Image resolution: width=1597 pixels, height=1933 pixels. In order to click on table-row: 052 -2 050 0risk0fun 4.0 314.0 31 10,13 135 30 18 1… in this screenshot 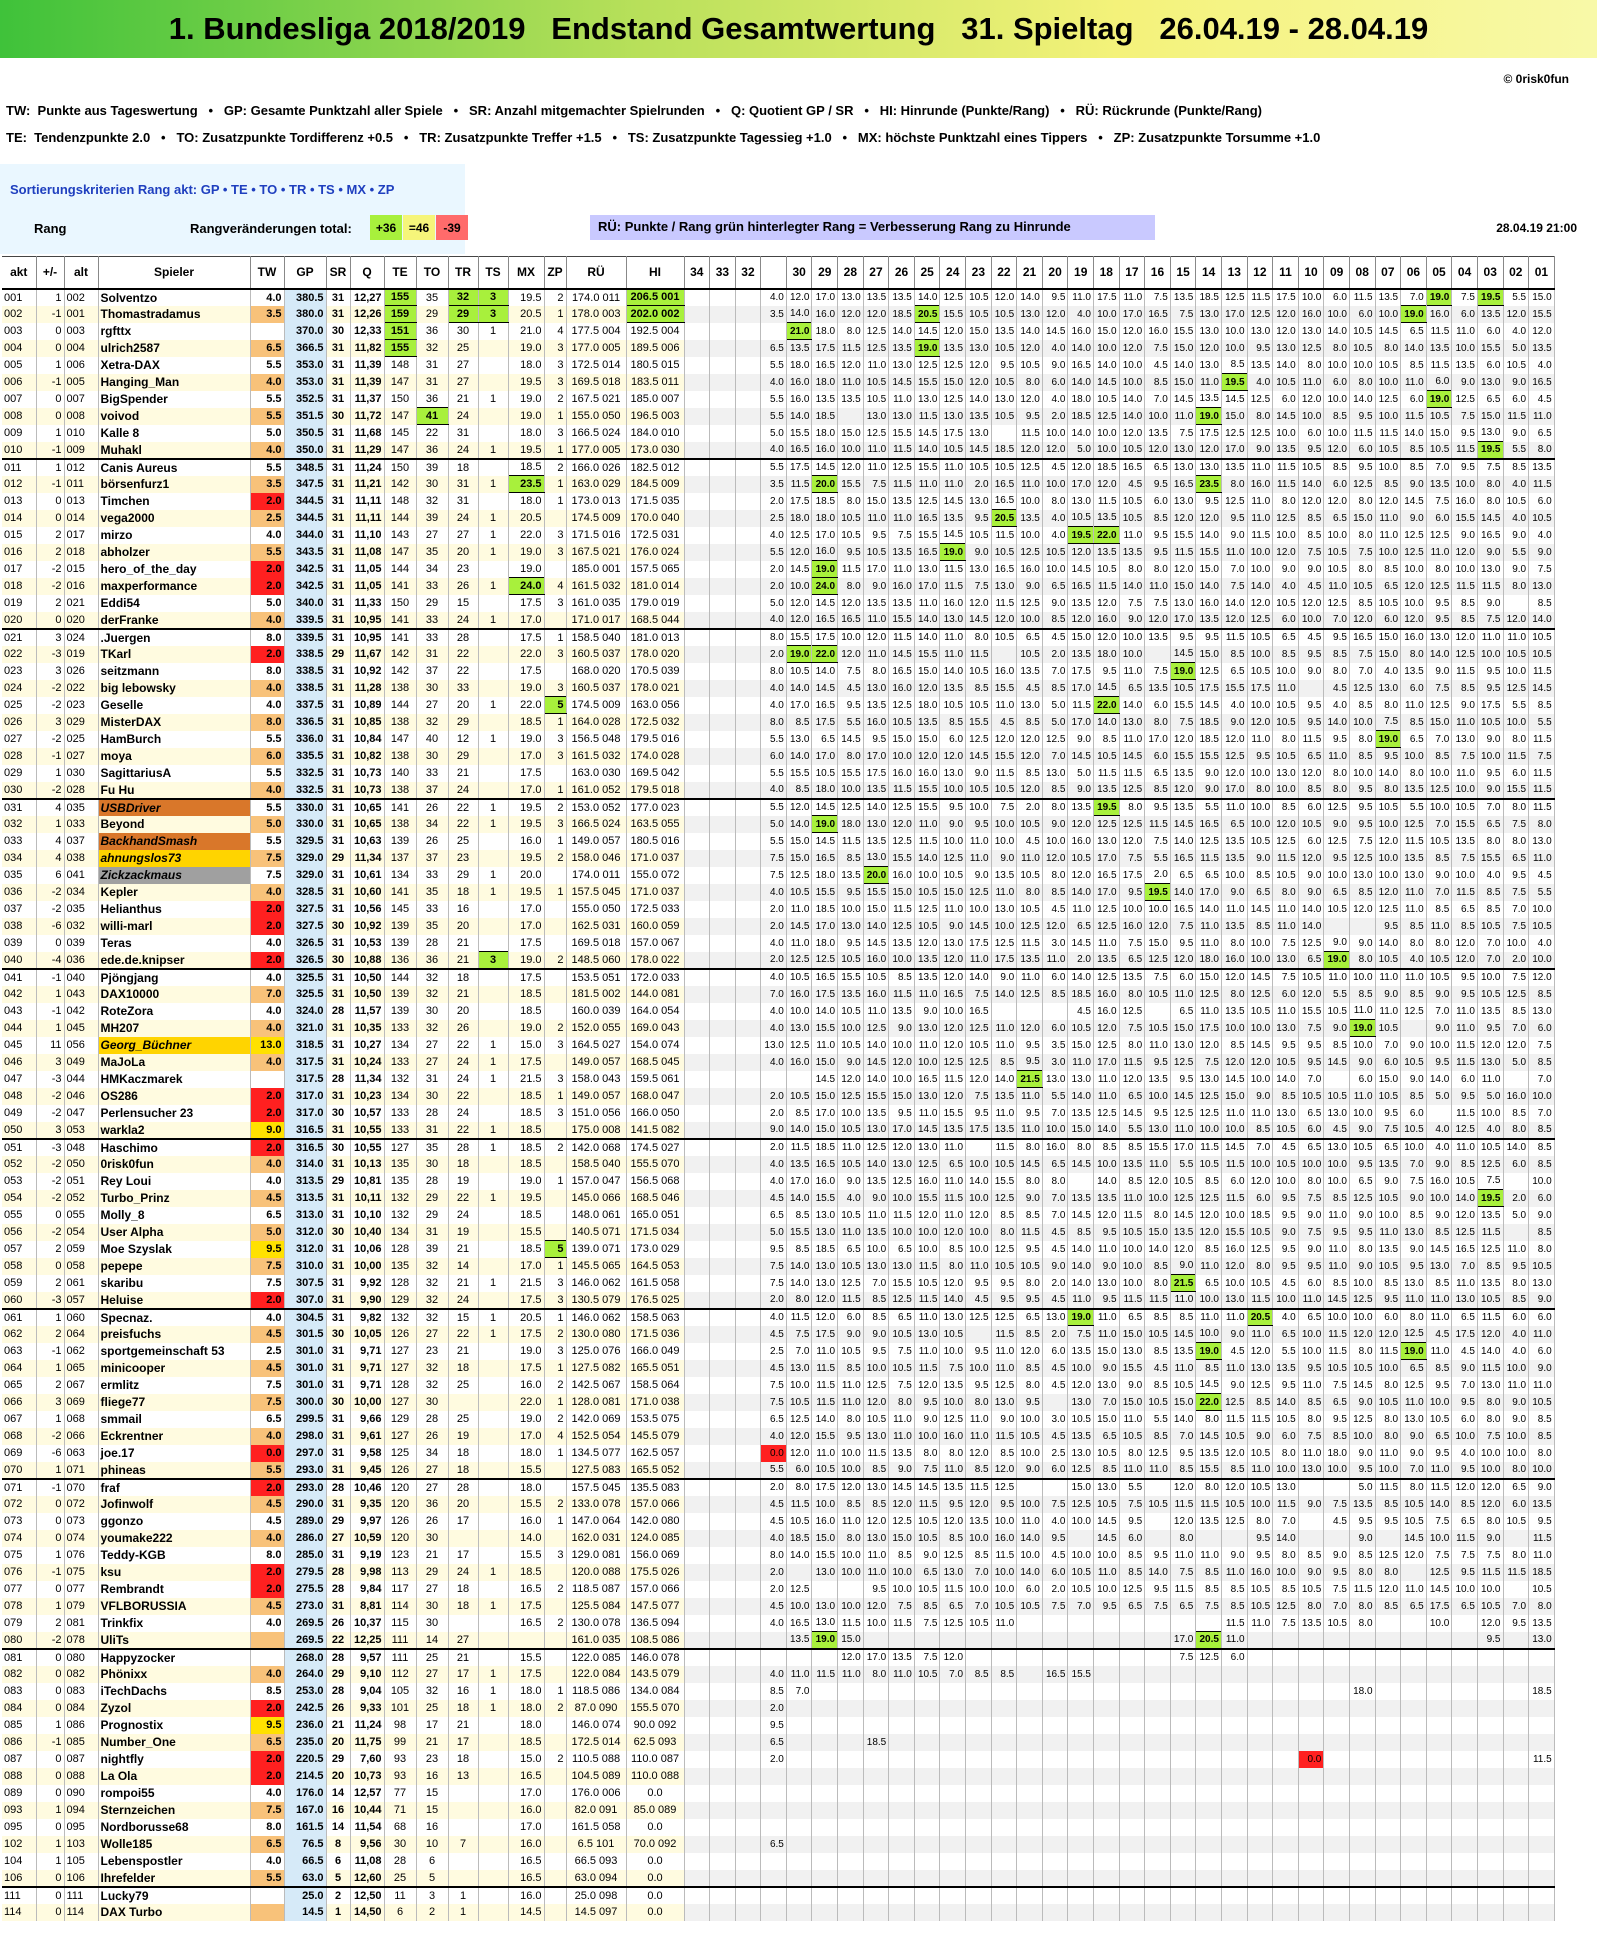, I will do `click(778, 1164)`.